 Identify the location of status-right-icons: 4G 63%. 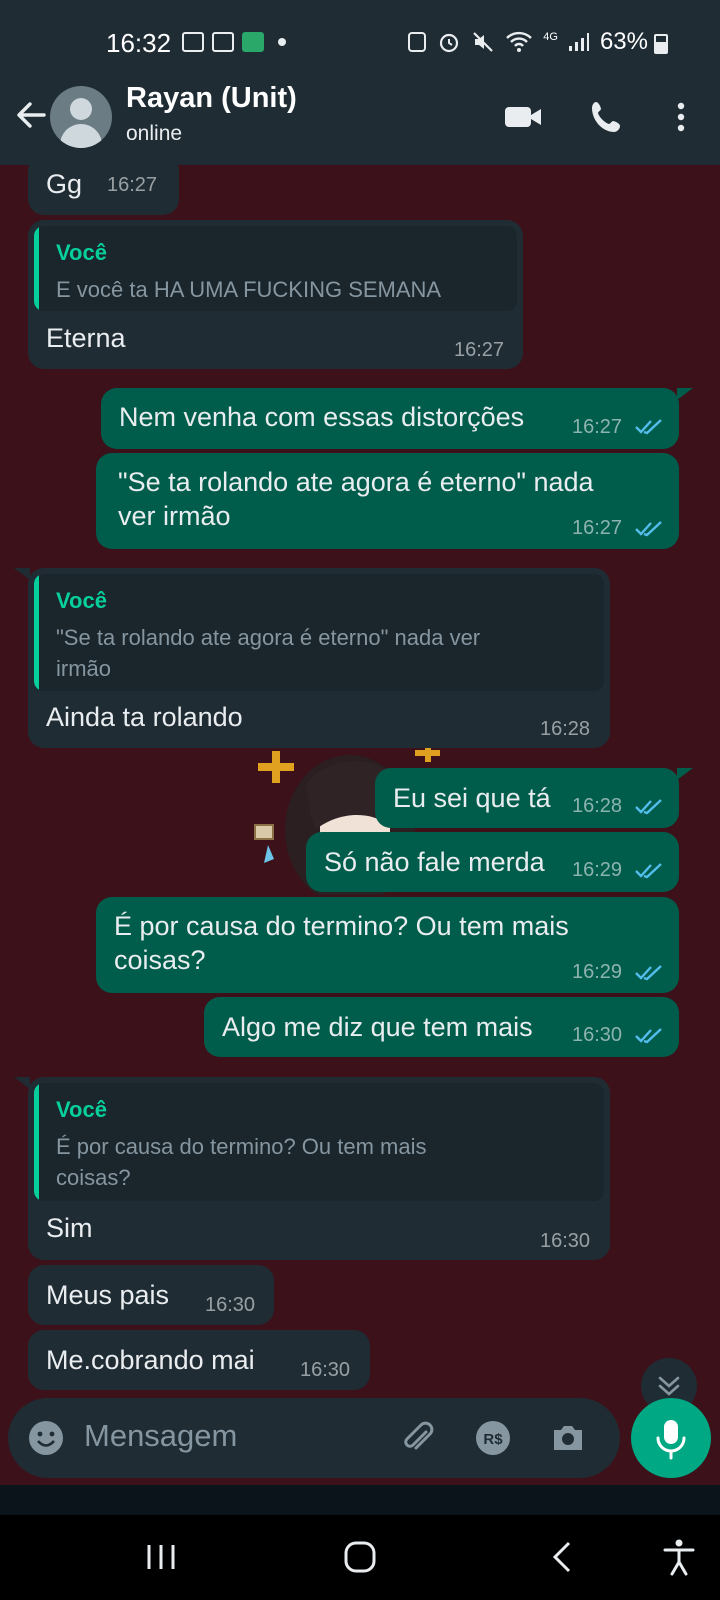
(537, 42).